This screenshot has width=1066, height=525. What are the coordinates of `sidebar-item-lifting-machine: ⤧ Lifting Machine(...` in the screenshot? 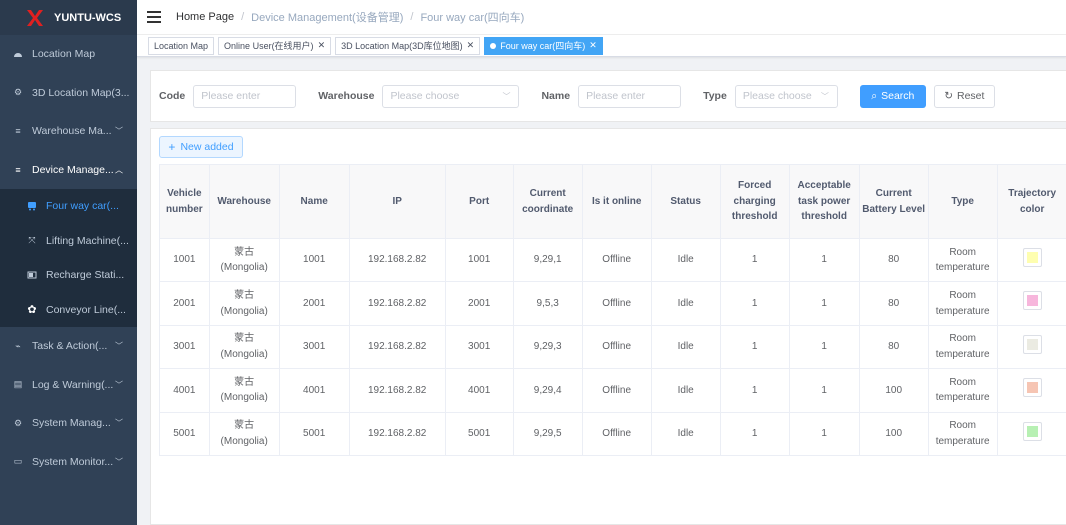 It's located at (68, 241).